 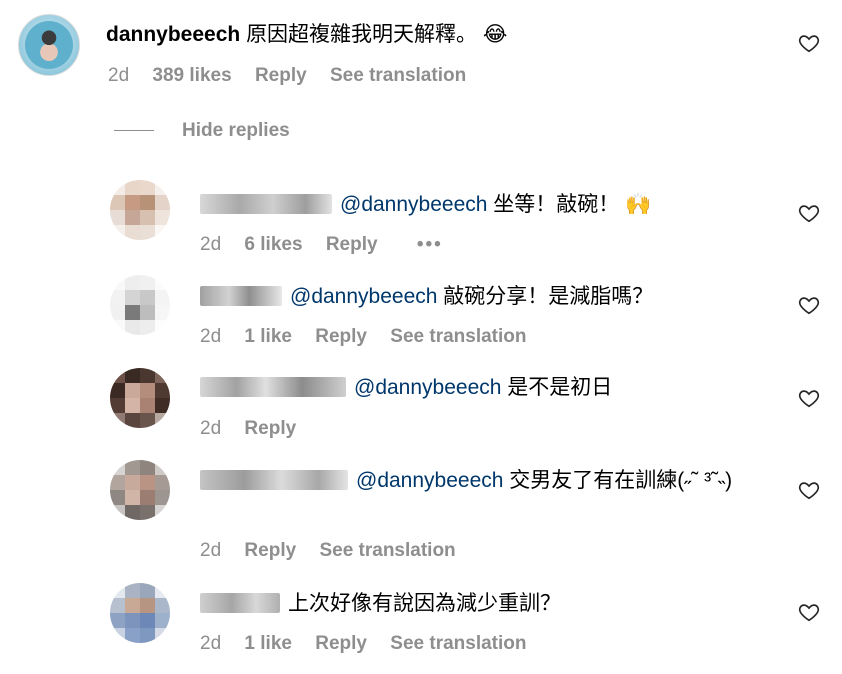 What do you see at coordinates (424, 603) in the screenshot?
I see `comment-text: 上次好像有說因為減少重訓？` at bounding box center [424, 603].